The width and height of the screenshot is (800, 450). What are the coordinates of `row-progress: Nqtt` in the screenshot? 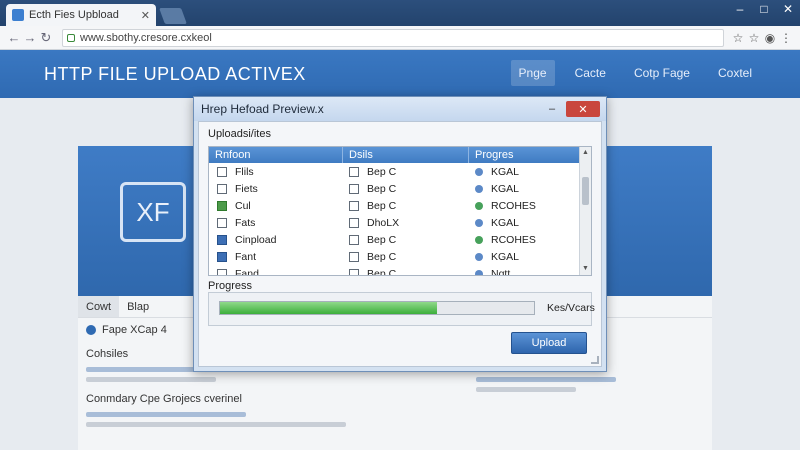 It's located at (501, 271).